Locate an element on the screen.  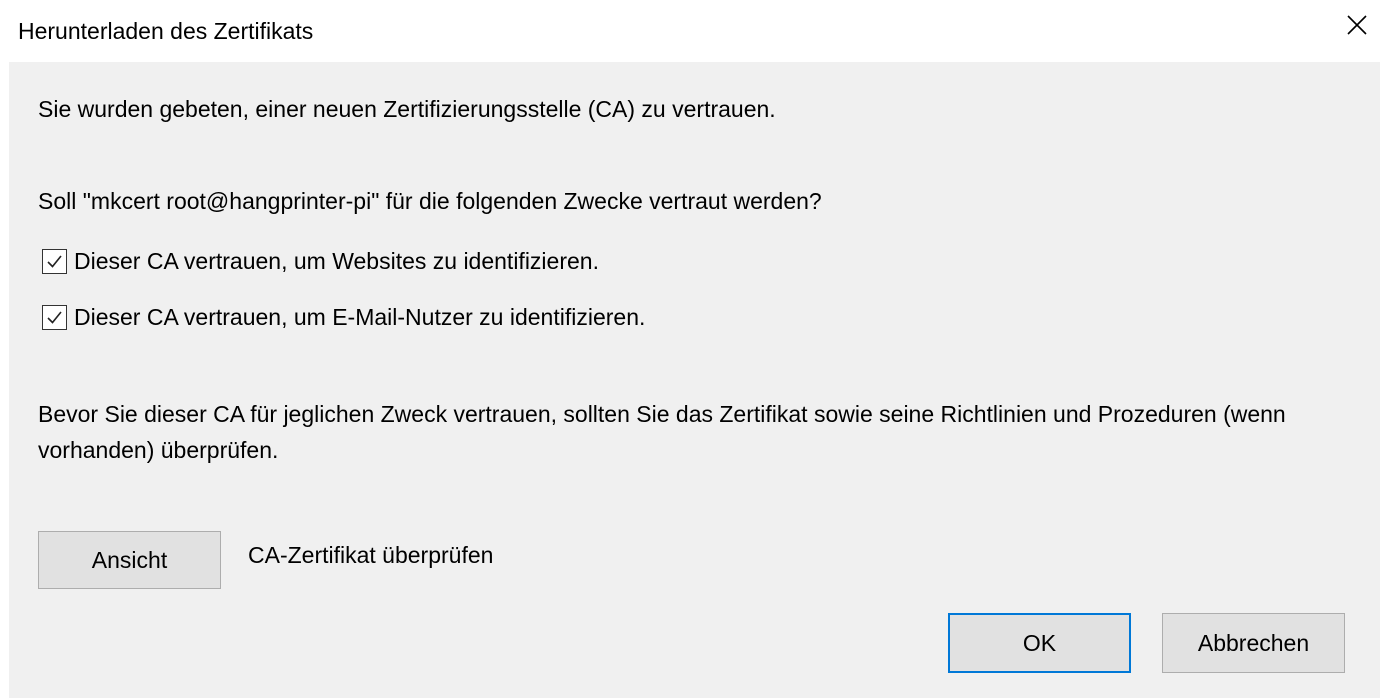
trust-email-checkbox is located at coordinates (54, 317).